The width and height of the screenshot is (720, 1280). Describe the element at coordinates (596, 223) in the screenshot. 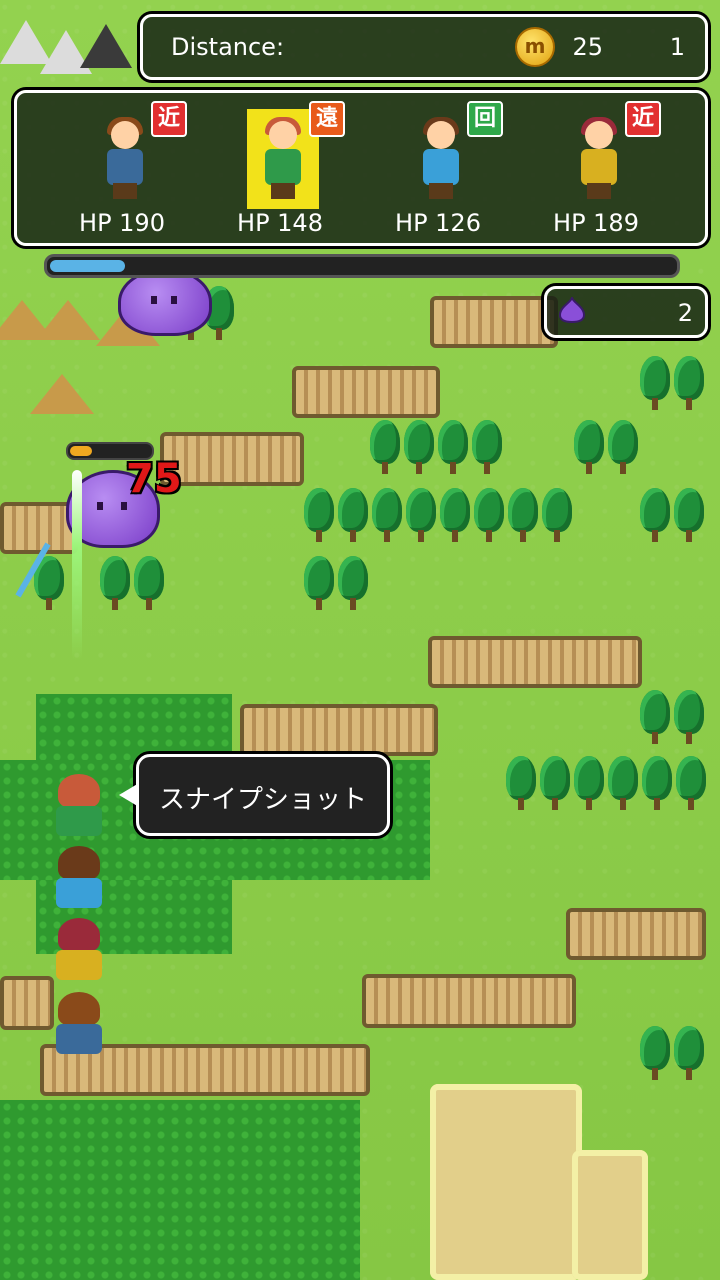

I see `hp-label: HP 189` at that location.